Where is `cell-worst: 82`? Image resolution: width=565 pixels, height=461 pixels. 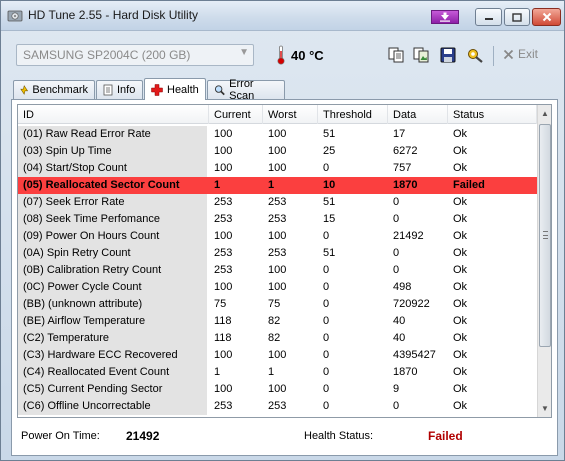 cell-worst: 82 is located at coordinates (274, 338).